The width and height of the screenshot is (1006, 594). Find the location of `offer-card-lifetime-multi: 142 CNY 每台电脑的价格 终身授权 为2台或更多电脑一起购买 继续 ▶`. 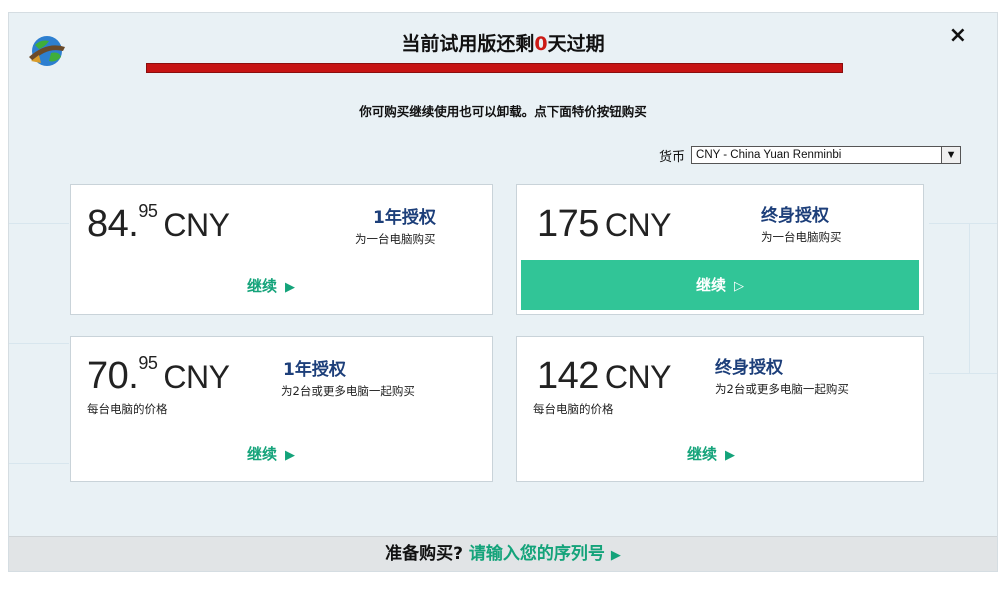

offer-card-lifetime-multi: 142 CNY 每台电脑的价格 终身授权 为2台或更多电脑一起购买 继续 ▶ is located at coordinates (720, 409).